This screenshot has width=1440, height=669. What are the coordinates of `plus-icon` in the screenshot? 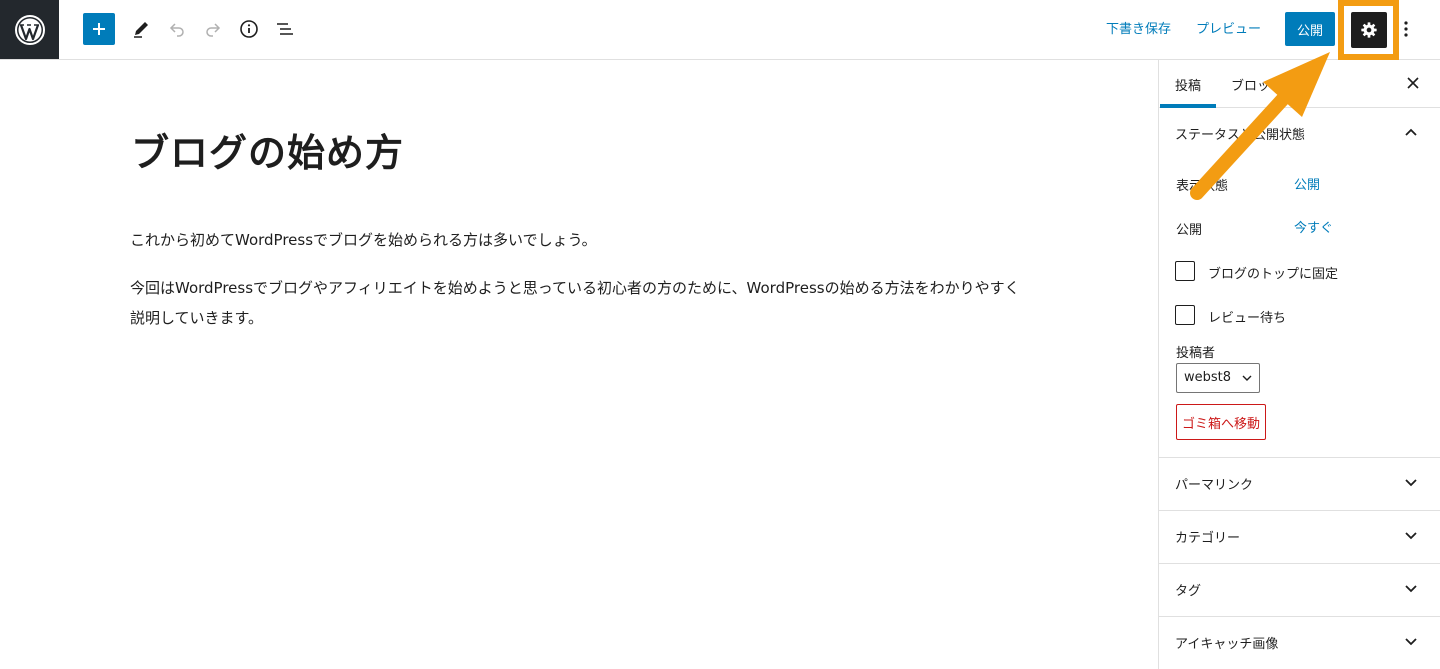 It's located at (99, 29).